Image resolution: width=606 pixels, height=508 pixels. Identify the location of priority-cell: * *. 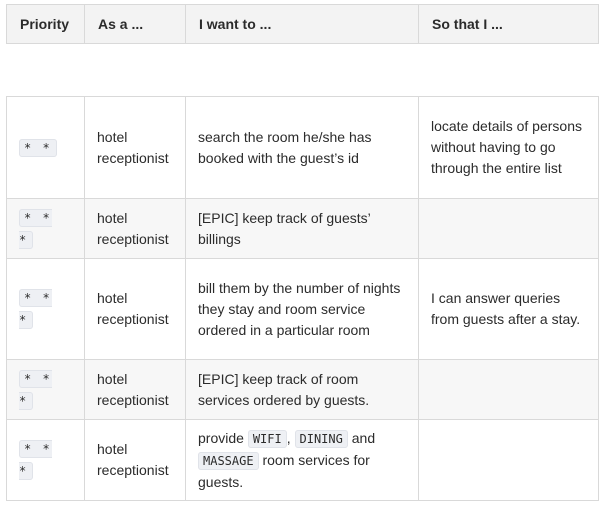
(45, 147).